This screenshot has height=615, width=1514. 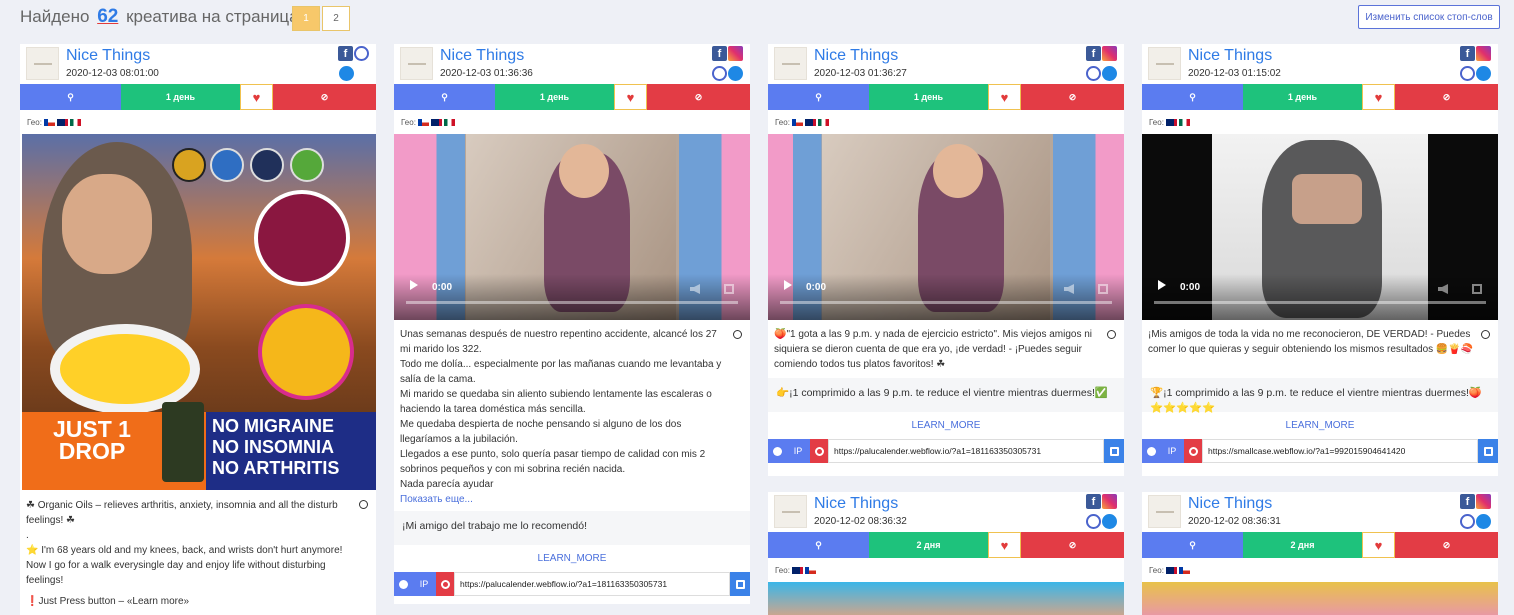 I want to click on card-header: Nice Things 2020-12-02 08:36:31 f, so click(x=1320, y=512).